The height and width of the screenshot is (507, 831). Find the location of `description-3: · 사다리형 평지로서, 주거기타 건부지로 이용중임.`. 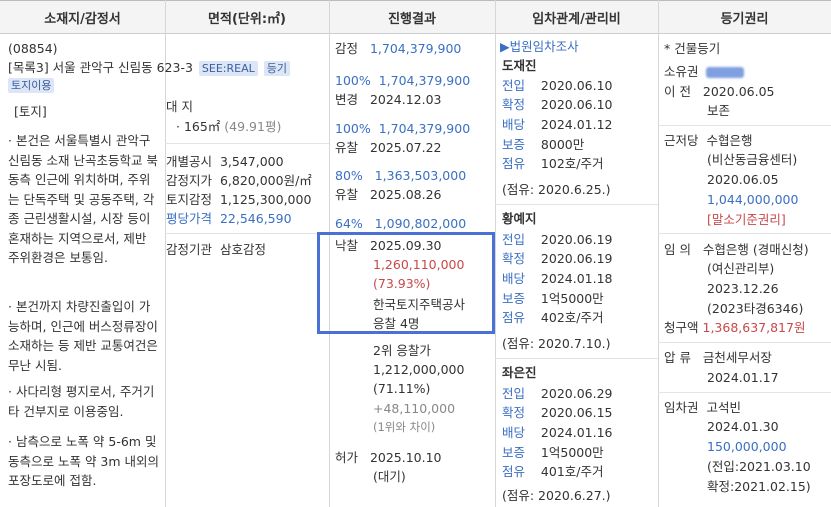

description-3: · 사다리형 평지로서, 주거기타 건부지로 이용중임. is located at coordinates (81, 401).